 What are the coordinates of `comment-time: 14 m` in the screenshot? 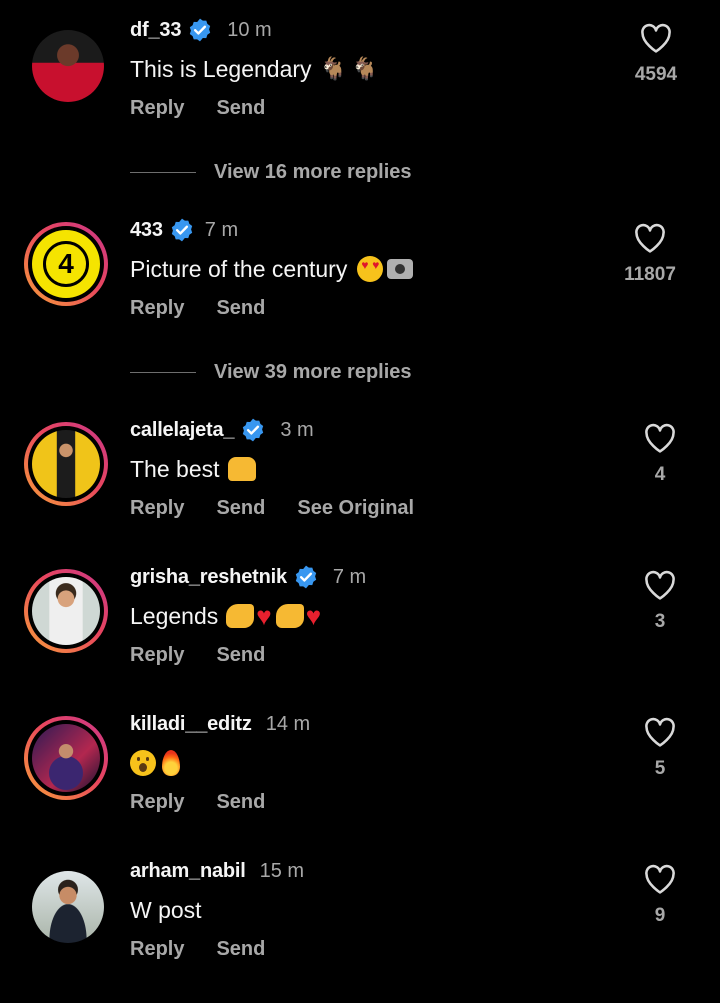 It's located at (288, 723).